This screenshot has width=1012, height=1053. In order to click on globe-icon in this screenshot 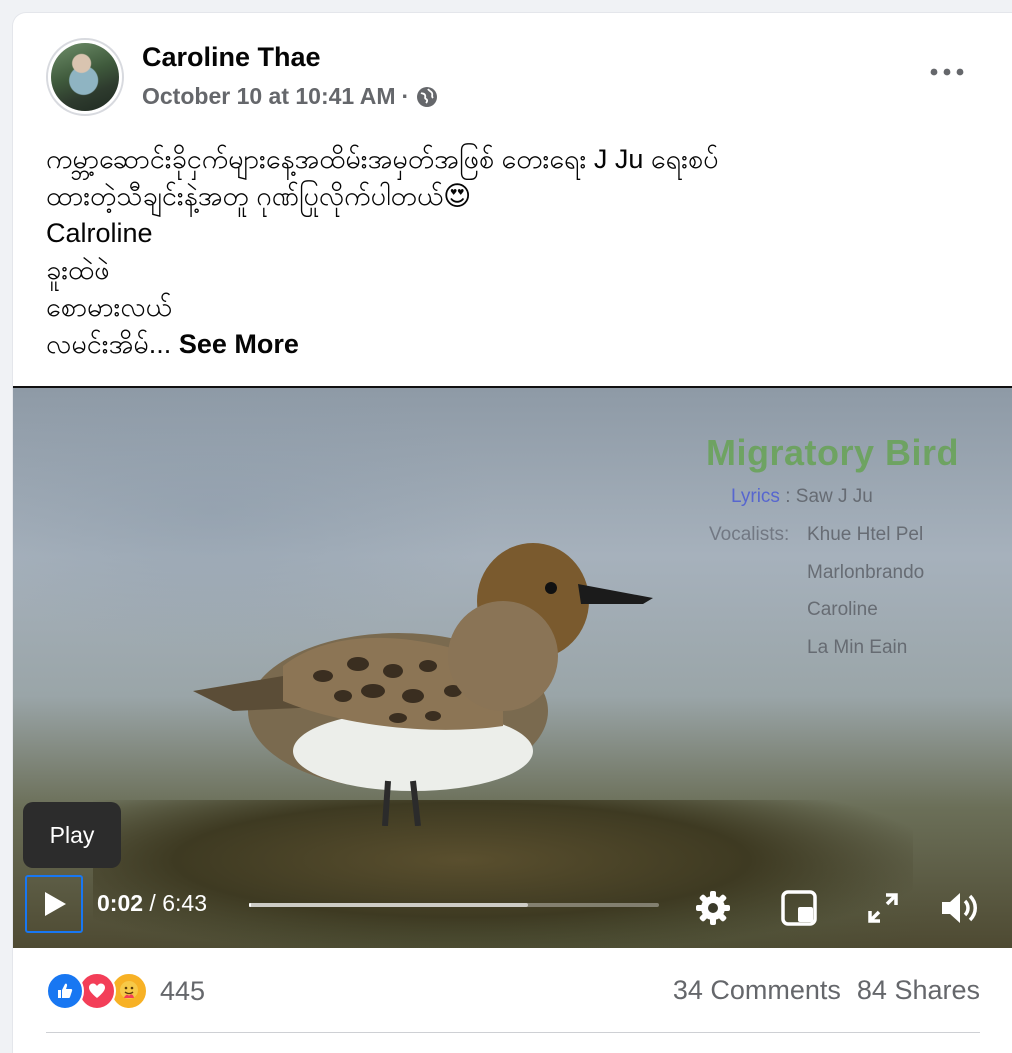, I will do `click(427, 97)`.